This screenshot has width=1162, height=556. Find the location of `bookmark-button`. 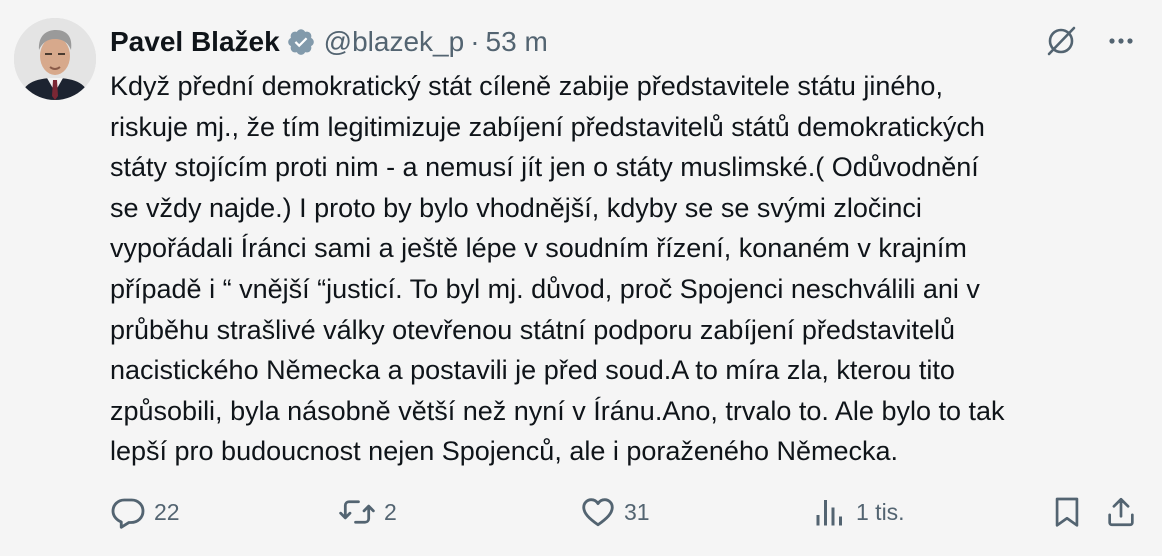

bookmark-button is located at coordinates (1067, 512).